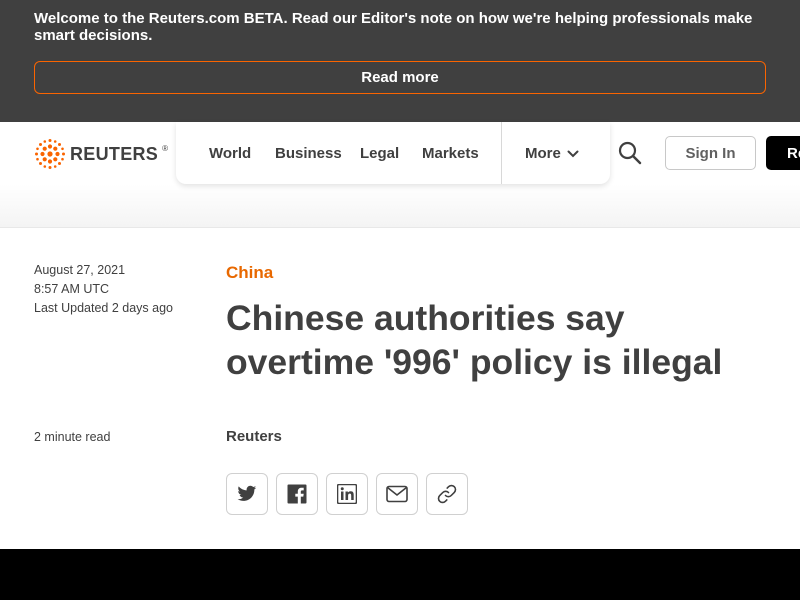  What do you see at coordinates (710, 153) in the screenshot?
I see `sign-in-button: Sign In` at bounding box center [710, 153].